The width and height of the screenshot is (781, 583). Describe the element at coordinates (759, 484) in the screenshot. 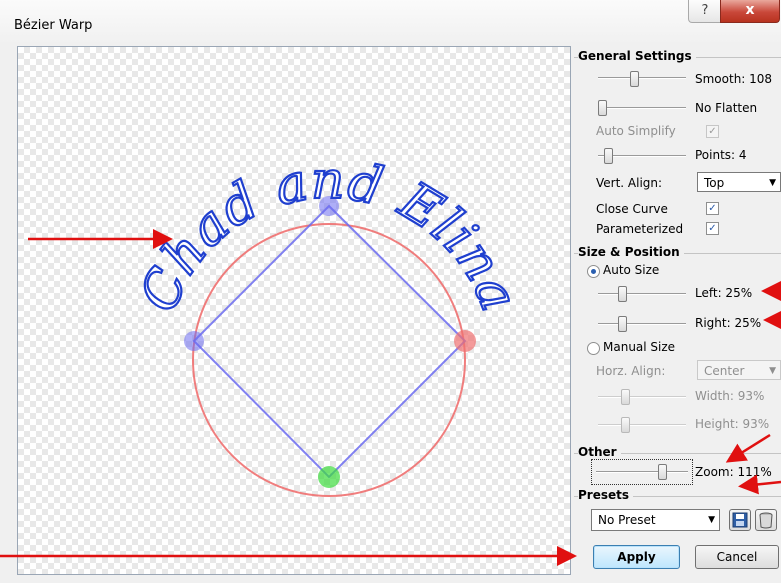

I see `annotation-arrow-save` at that location.